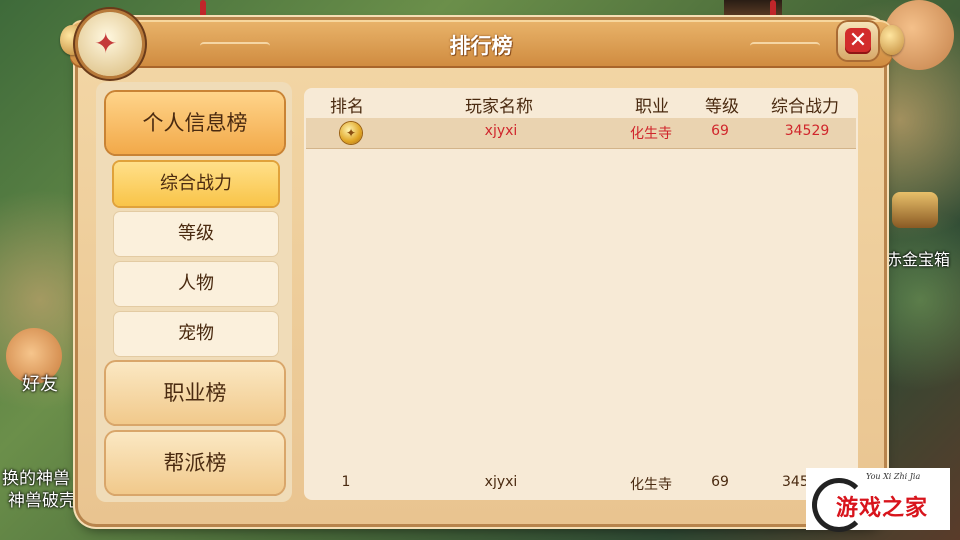 Image resolution: width=960 pixels, height=540 pixels. Describe the element at coordinates (773, 10) in the screenshot. I see `hanging-cord-right` at that location.